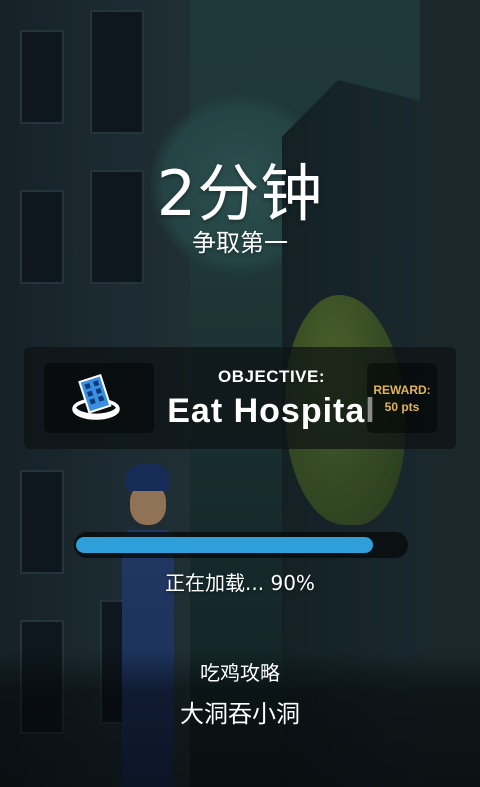  I want to click on reward-value: 50 pts, so click(402, 407).